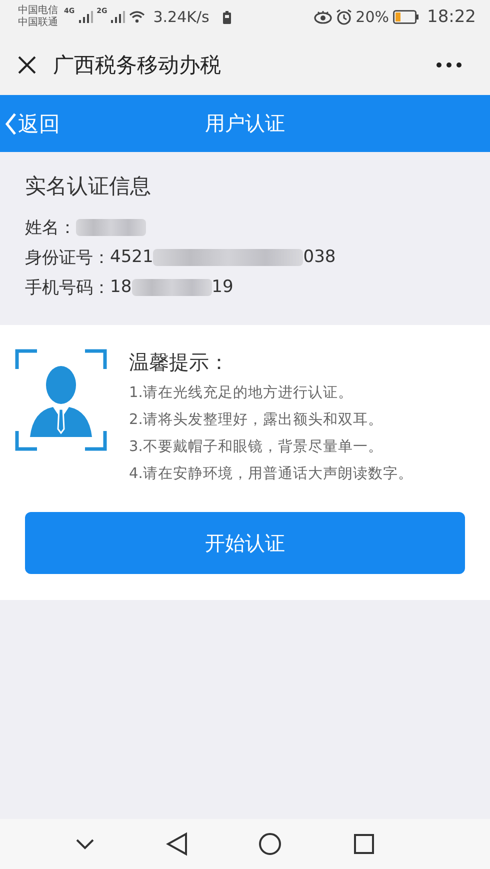  What do you see at coordinates (271, 474) in the screenshot?
I see `tip-text: 4.请在安静环境，用普通话大声朗读数字。` at bounding box center [271, 474].